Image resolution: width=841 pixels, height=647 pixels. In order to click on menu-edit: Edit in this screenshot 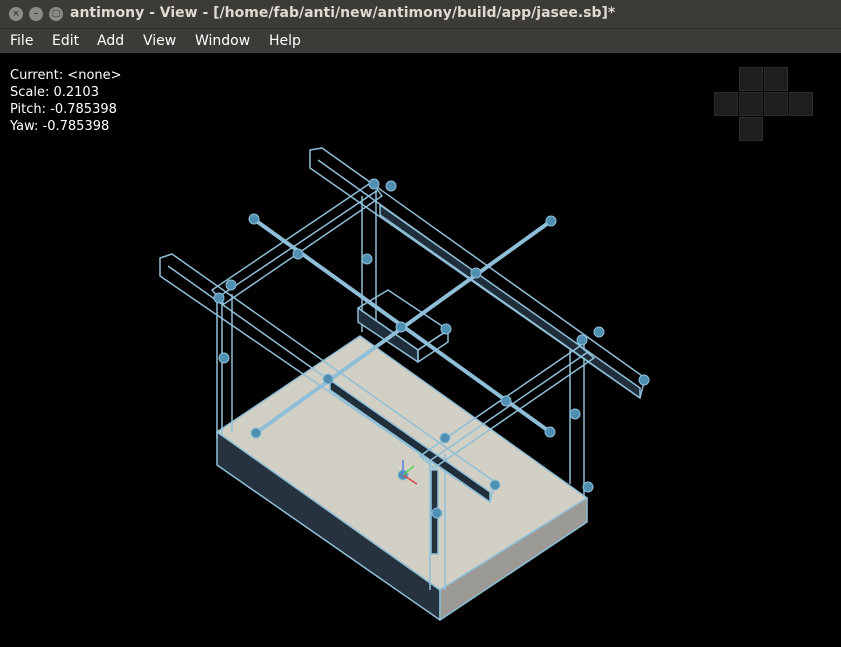, I will do `click(65, 41)`.